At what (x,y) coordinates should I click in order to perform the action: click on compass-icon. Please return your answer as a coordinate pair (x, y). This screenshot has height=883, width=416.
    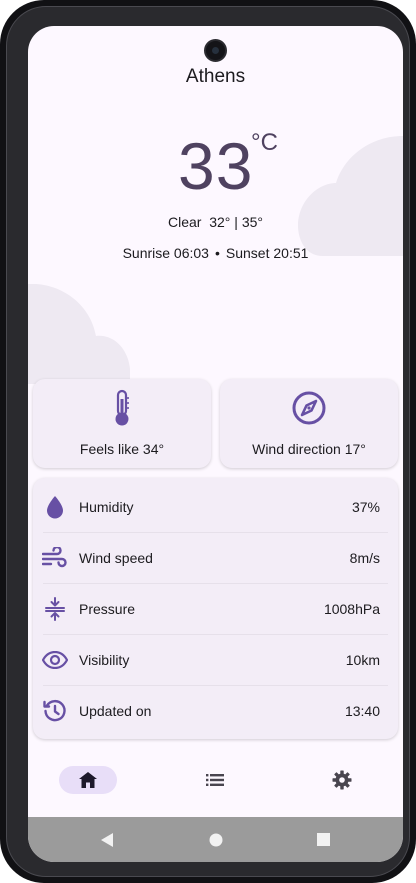
    Looking at the image, I should click on (309, 410).